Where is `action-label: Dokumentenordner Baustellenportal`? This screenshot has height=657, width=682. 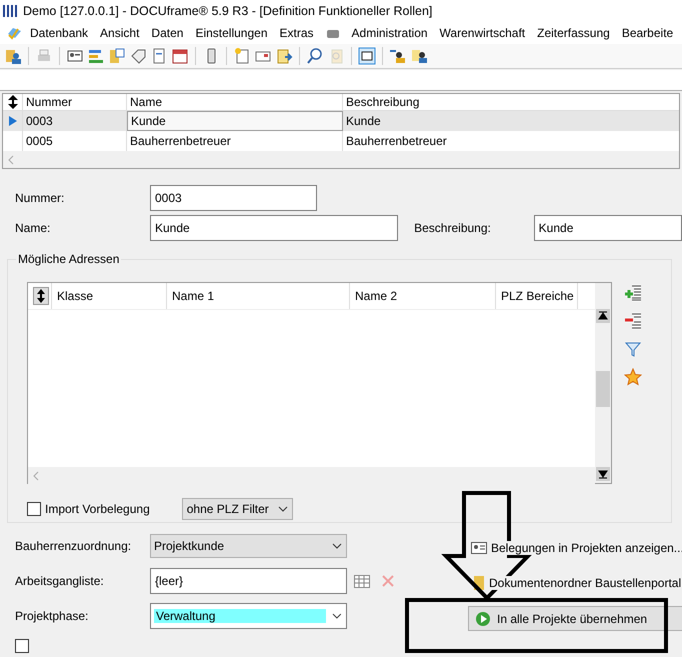 action-label: Dokumentenordner Baustellenportal is located at coordinates (585, 583).